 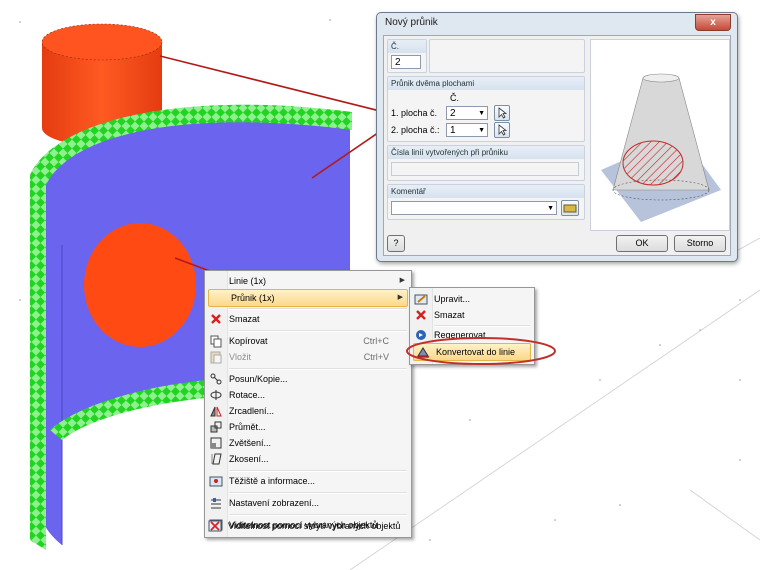 What do you see at coordinates (216, 357) in the screenshot?
I see `paste-icon` at bounding box center [216, 357].